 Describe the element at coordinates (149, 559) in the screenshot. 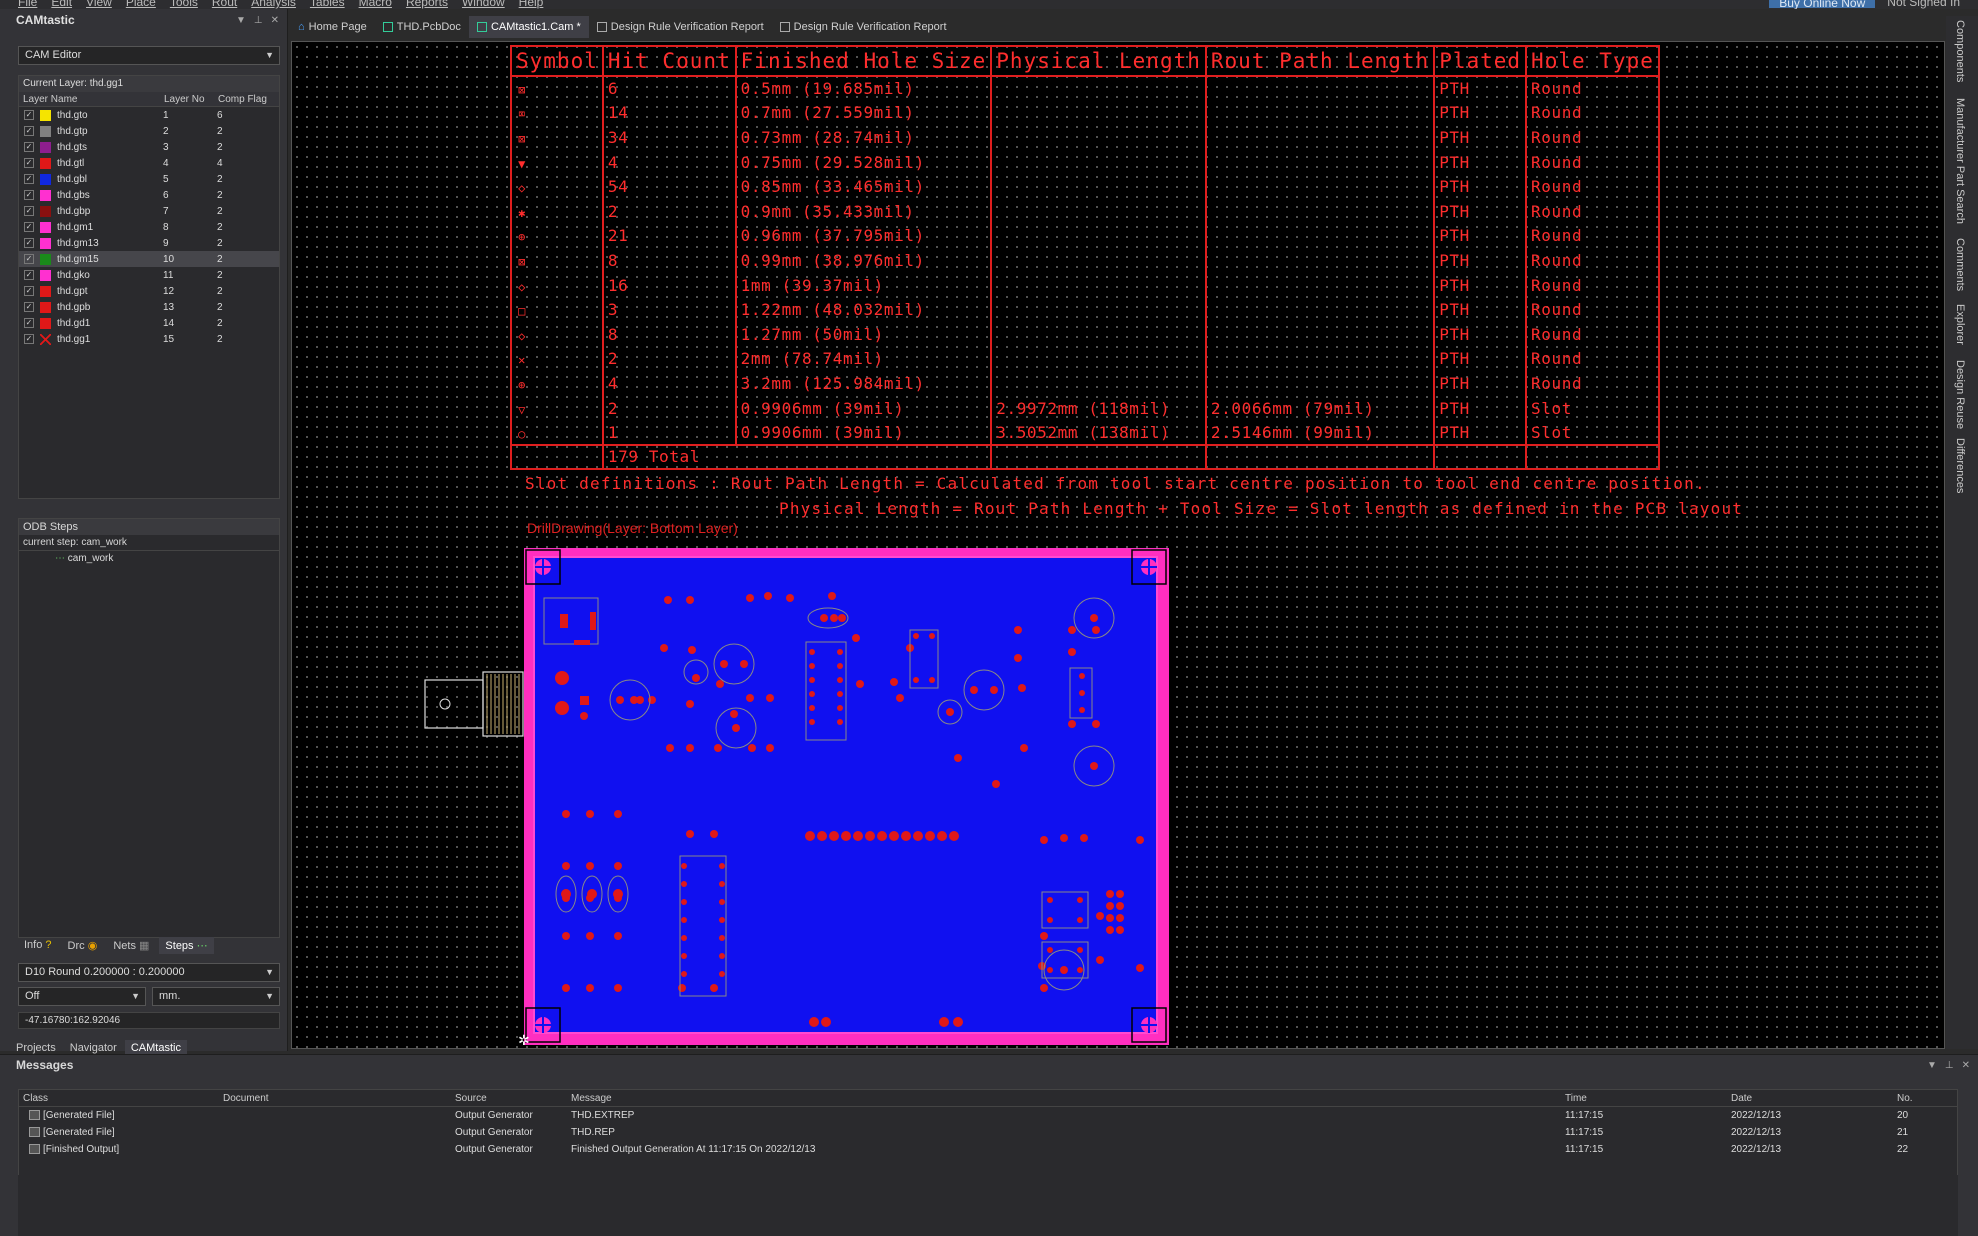

I see `step-item-cam-work: ⋯ cam_work` at that location.